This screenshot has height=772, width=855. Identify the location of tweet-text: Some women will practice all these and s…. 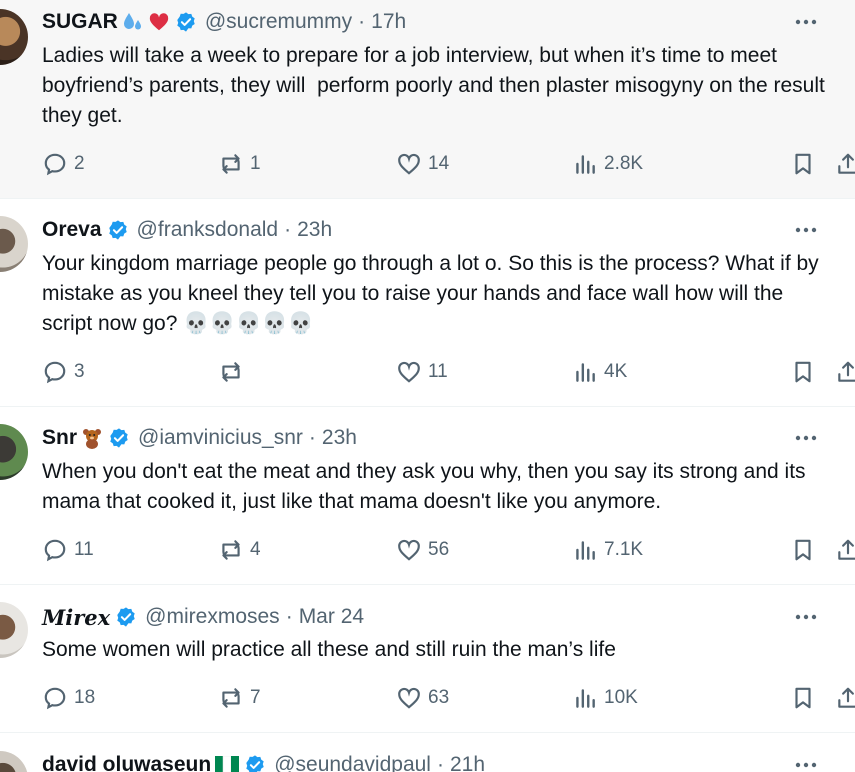
(329, 649).